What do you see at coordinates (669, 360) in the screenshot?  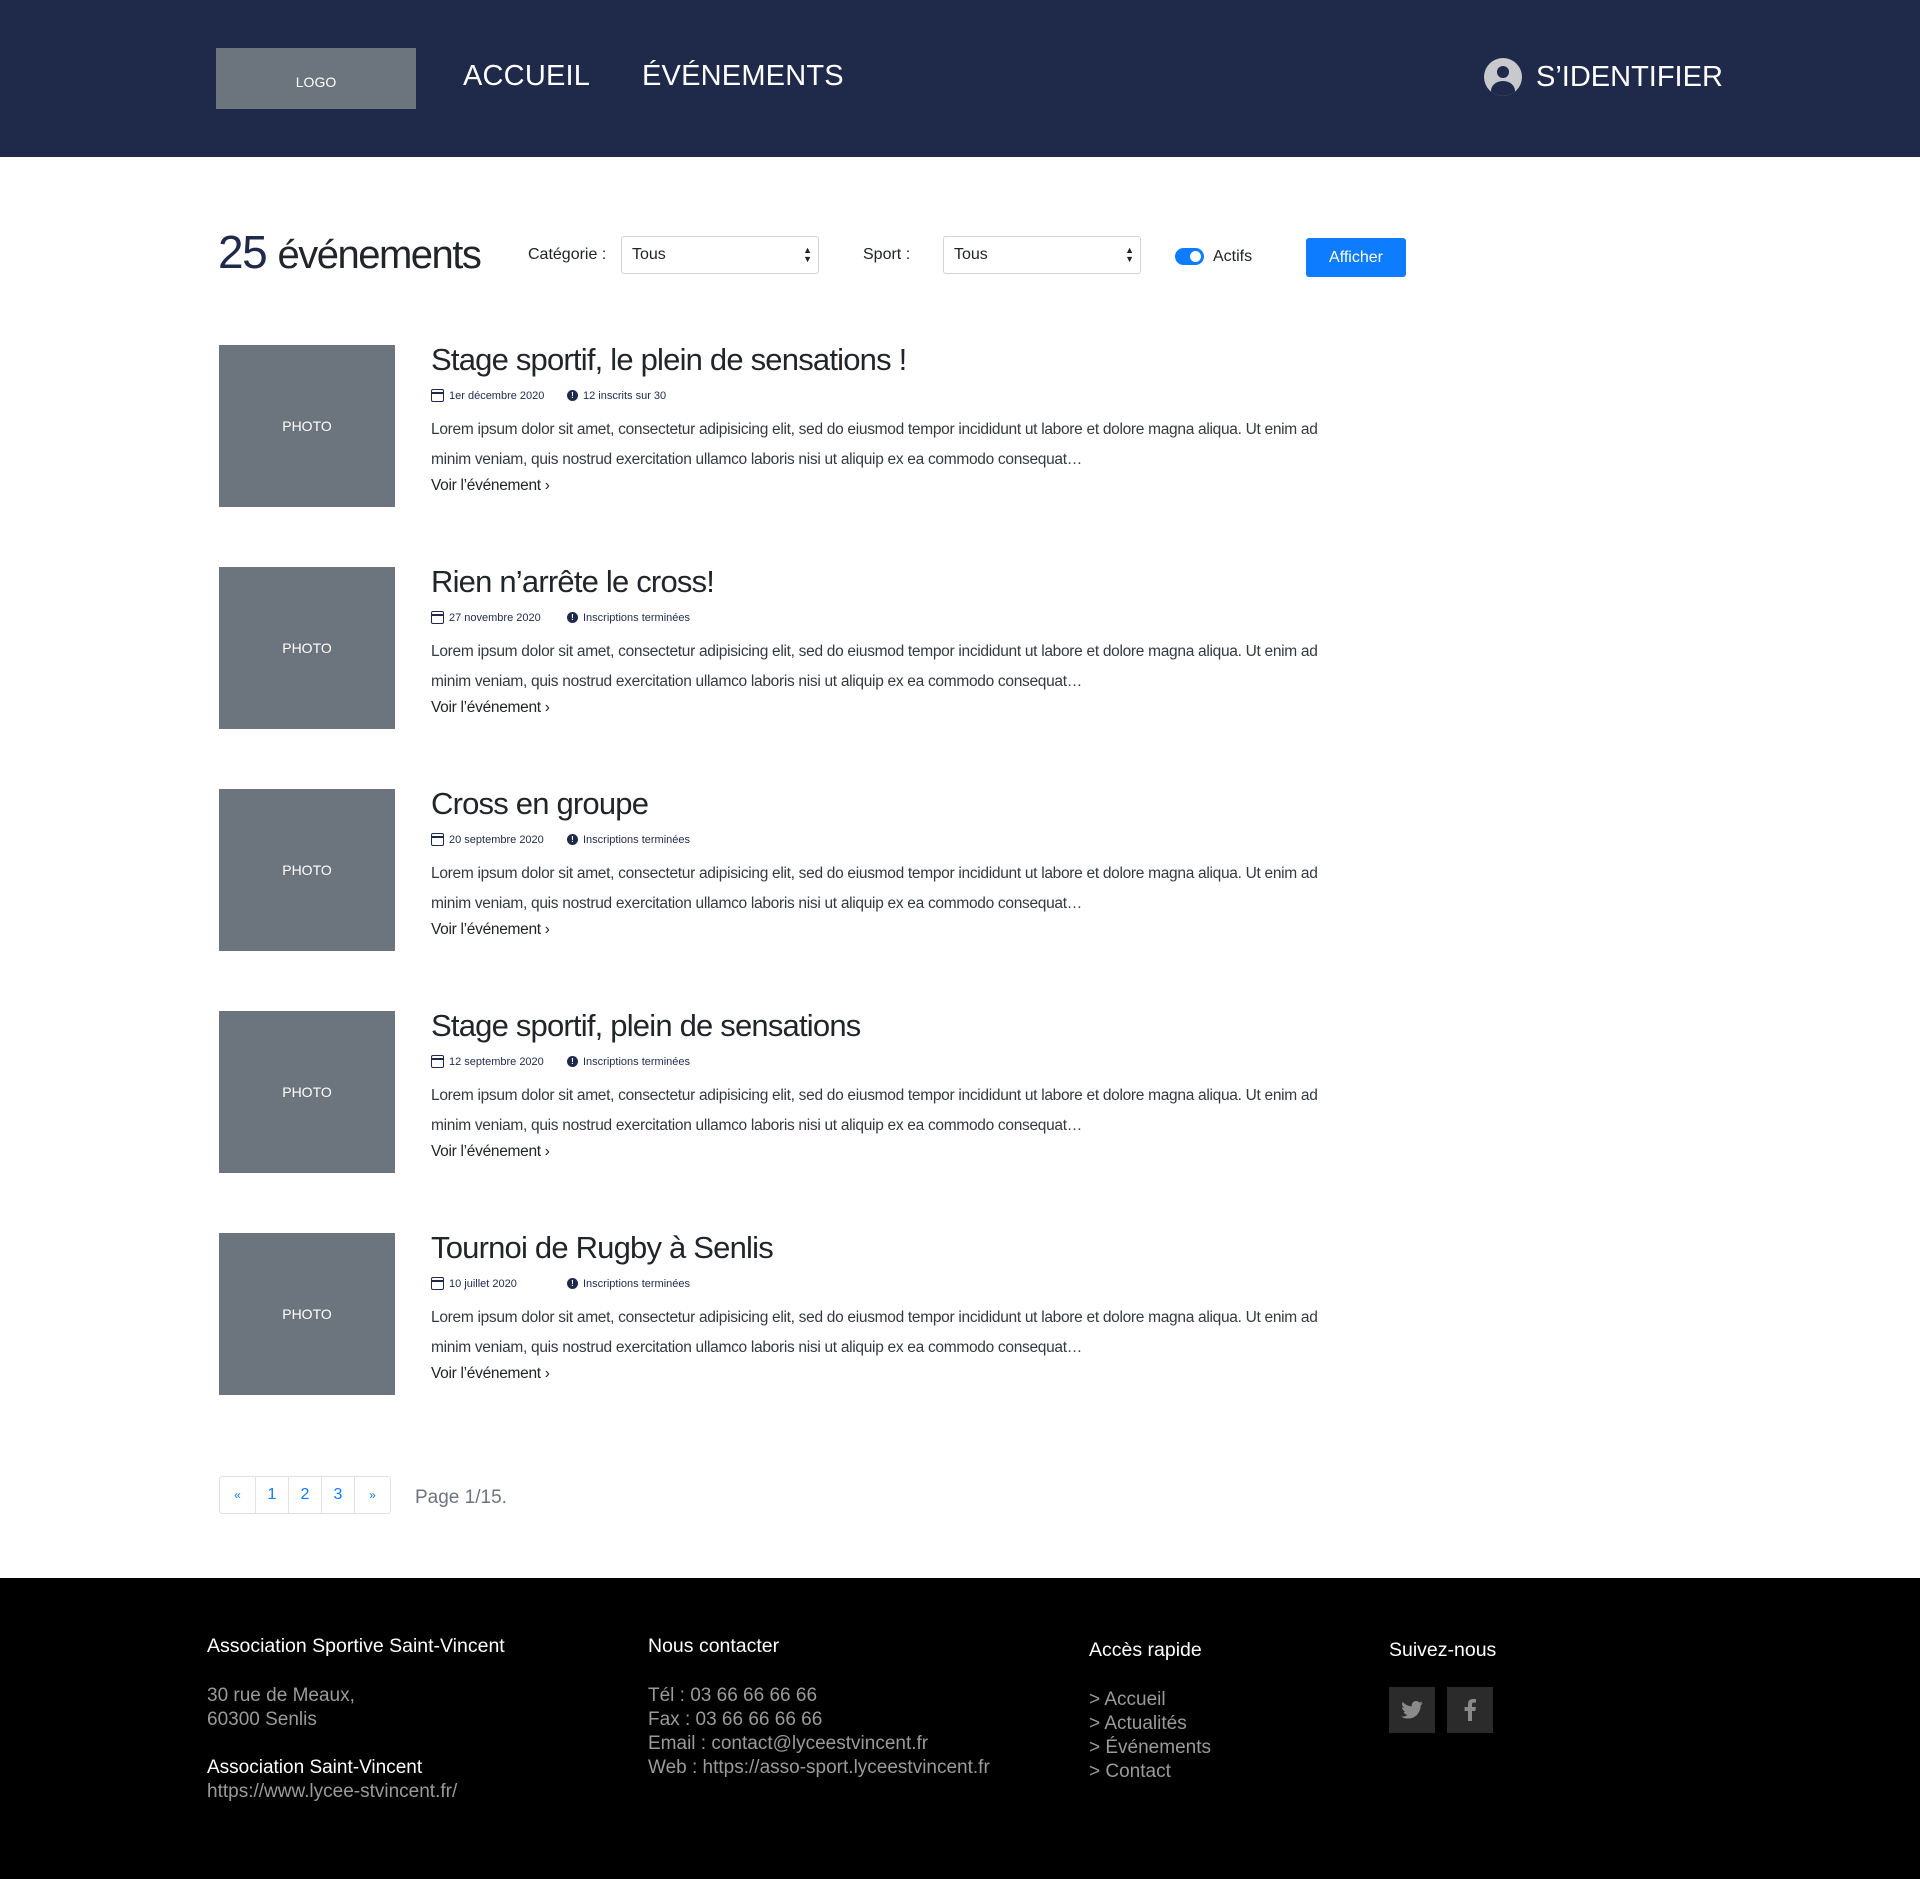 I see `event-title: Stage sportif, le plein de sensations !` at bounding box center [669, 360].